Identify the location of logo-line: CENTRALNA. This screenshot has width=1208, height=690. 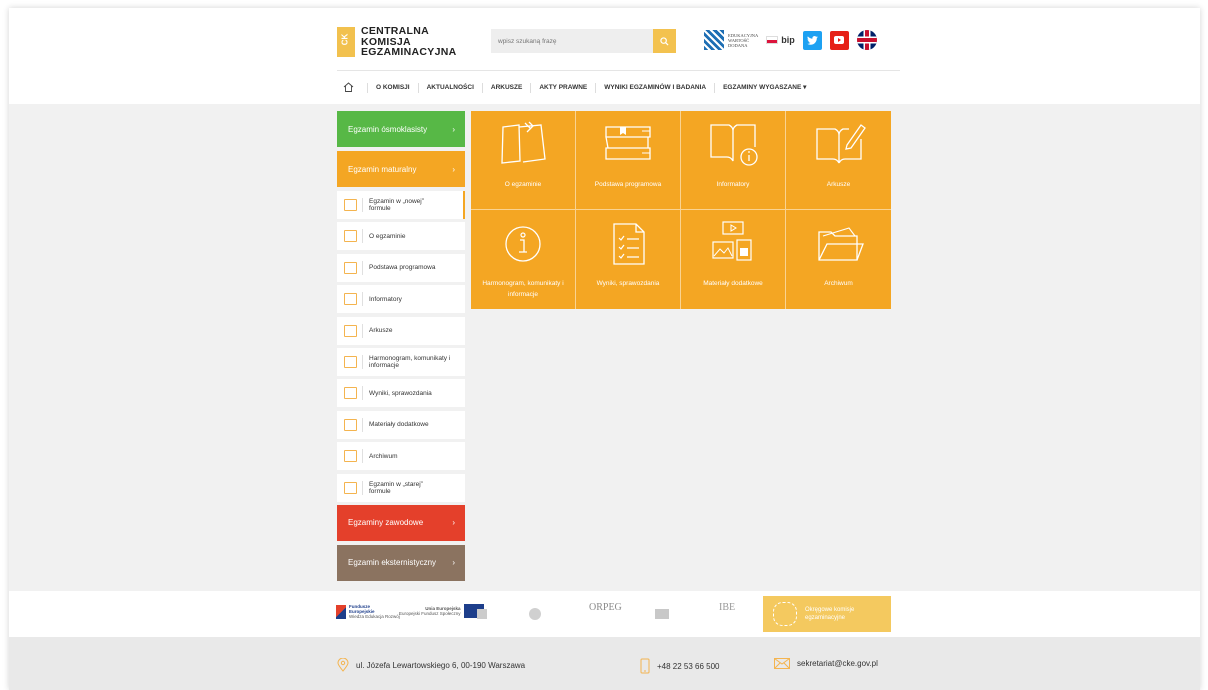
(395, 31).